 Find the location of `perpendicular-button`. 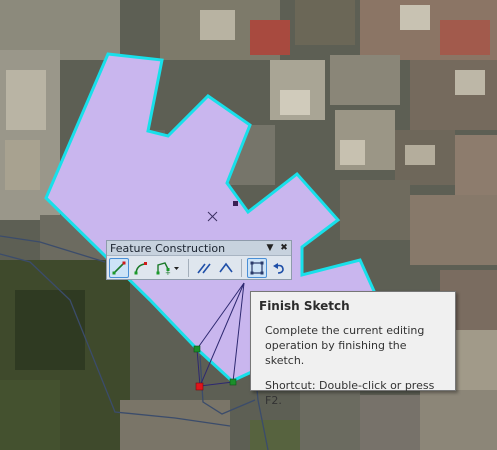

perpendicular-button is located at coordinates (226, 268).